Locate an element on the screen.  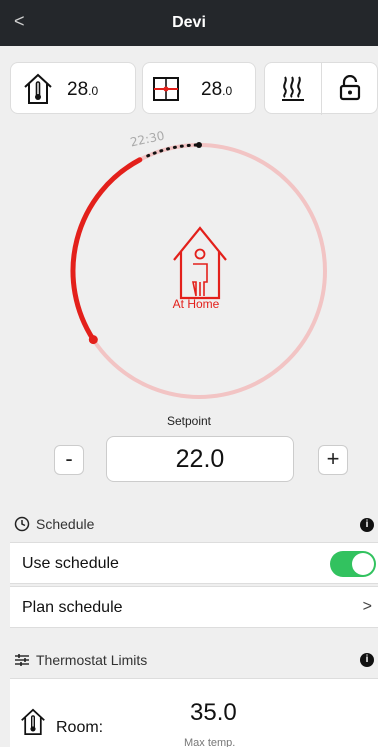
controls-divider is located at coordinates (321, 89).